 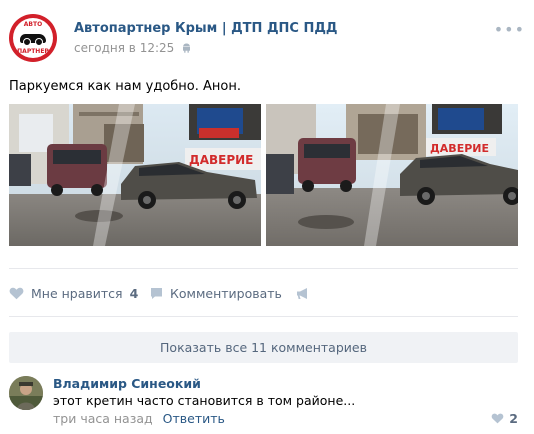 I want to click on comment-like-button: 2, so click(x=504, y=418).